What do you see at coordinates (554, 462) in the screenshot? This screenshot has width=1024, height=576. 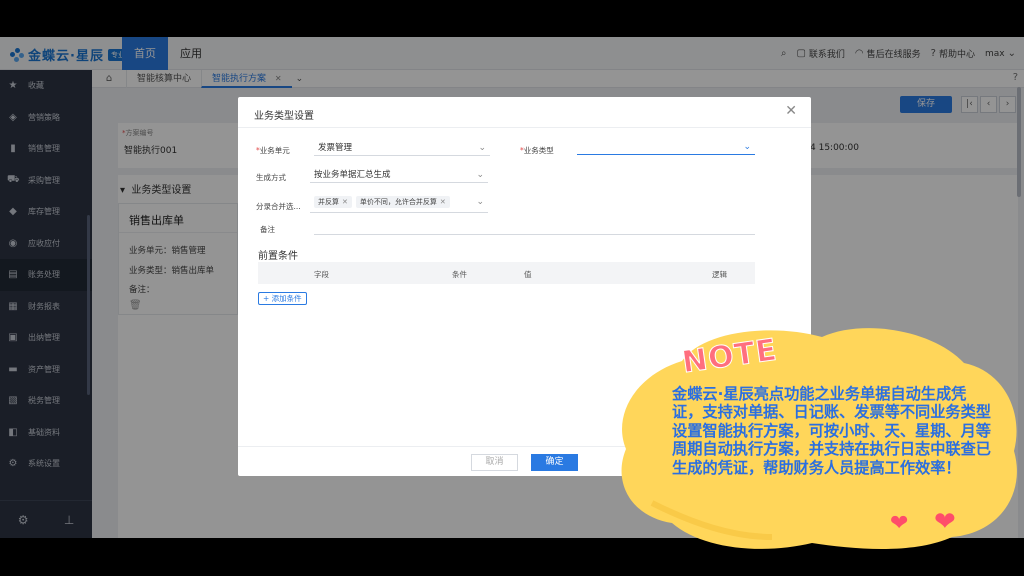 I see `ok-button: 确定` at bounding box center [554, 462].